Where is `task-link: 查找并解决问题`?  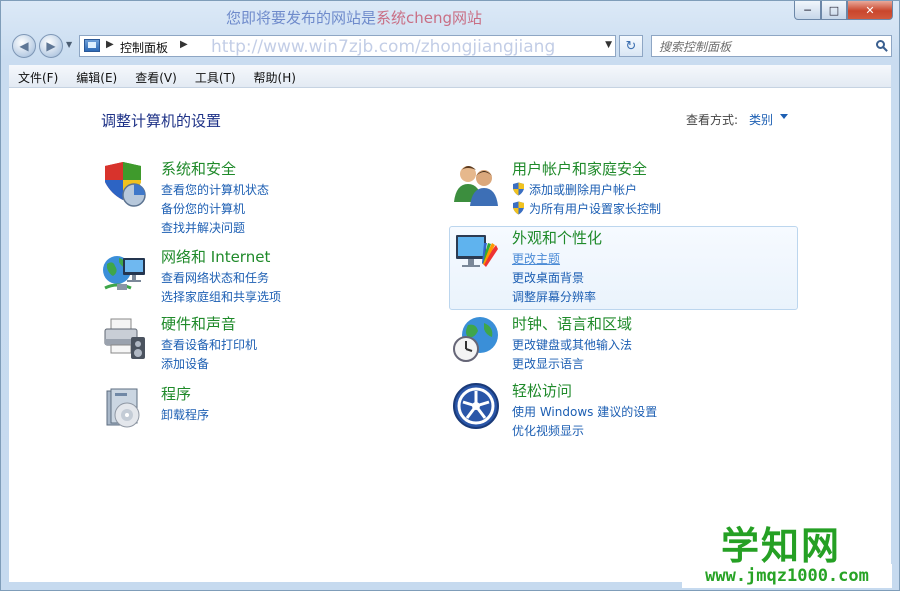
task-link: 查找并解决问题 is located at coordinates (203, 227).